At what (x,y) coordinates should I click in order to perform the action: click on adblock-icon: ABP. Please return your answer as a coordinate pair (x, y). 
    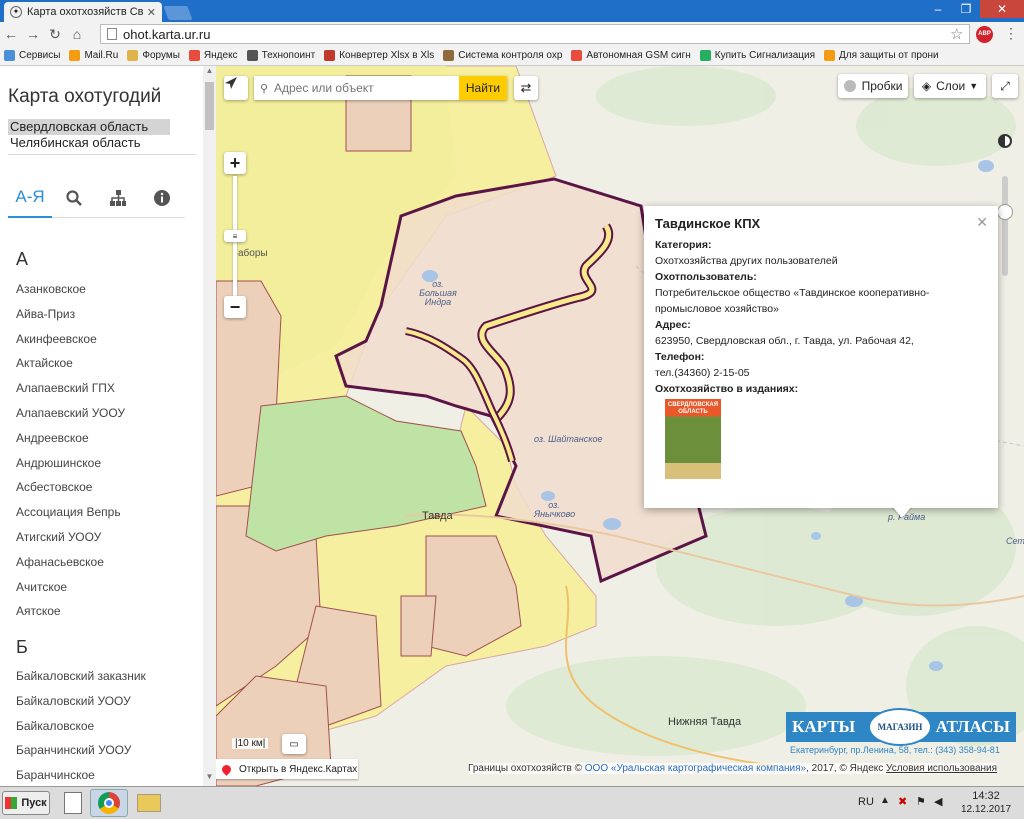
    Looking at the image, I should click on (984, 34).